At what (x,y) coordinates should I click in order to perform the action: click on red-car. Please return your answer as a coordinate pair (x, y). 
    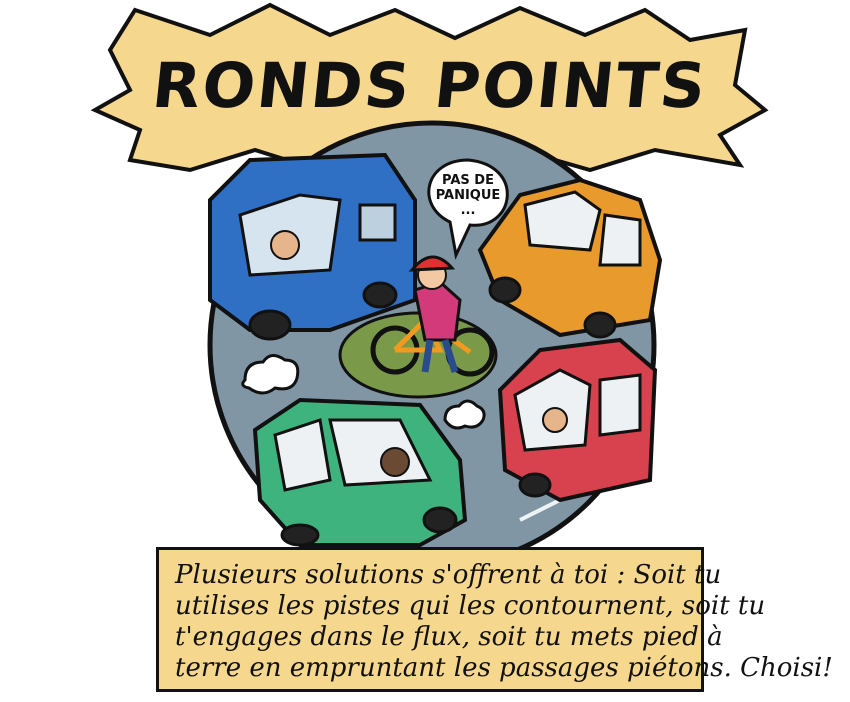
    Looking at the image, I should click on (577, 420).